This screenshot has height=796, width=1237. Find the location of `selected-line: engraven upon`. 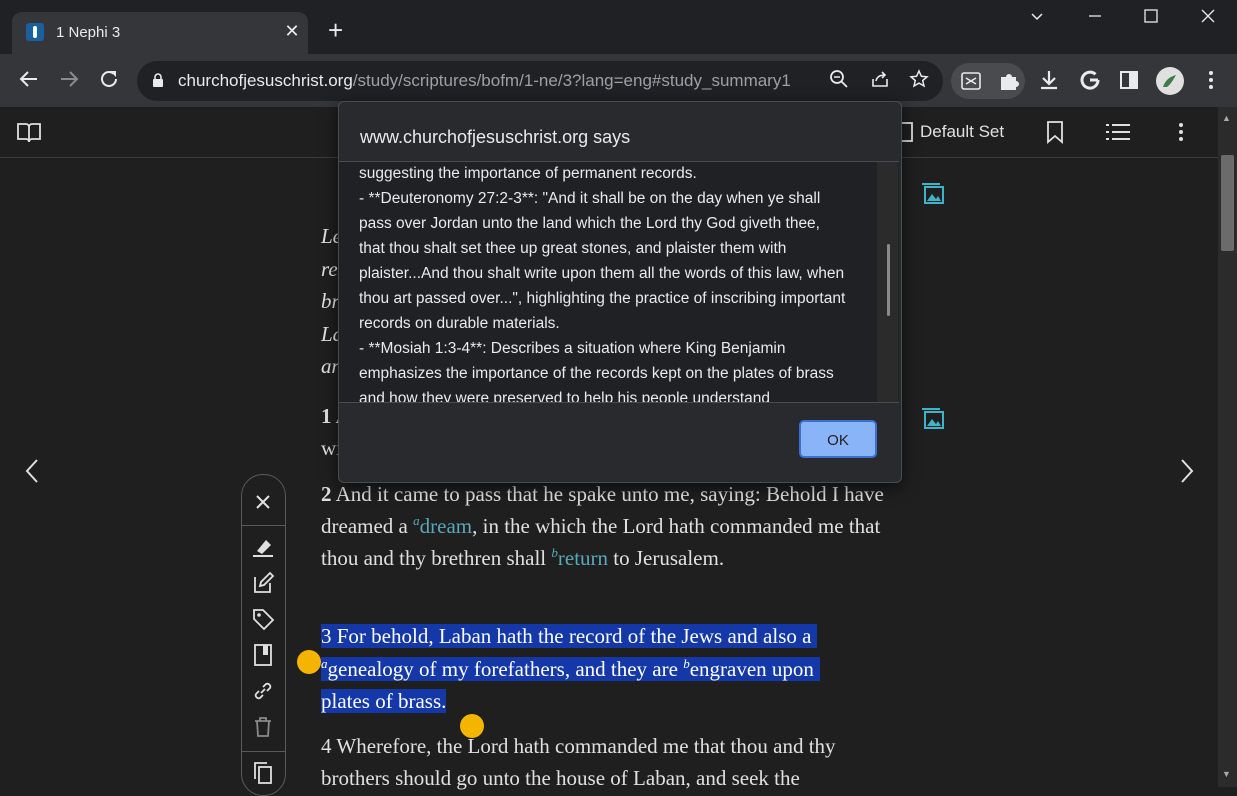

selected-line: engraven upon is located at coordinates (751, 668).